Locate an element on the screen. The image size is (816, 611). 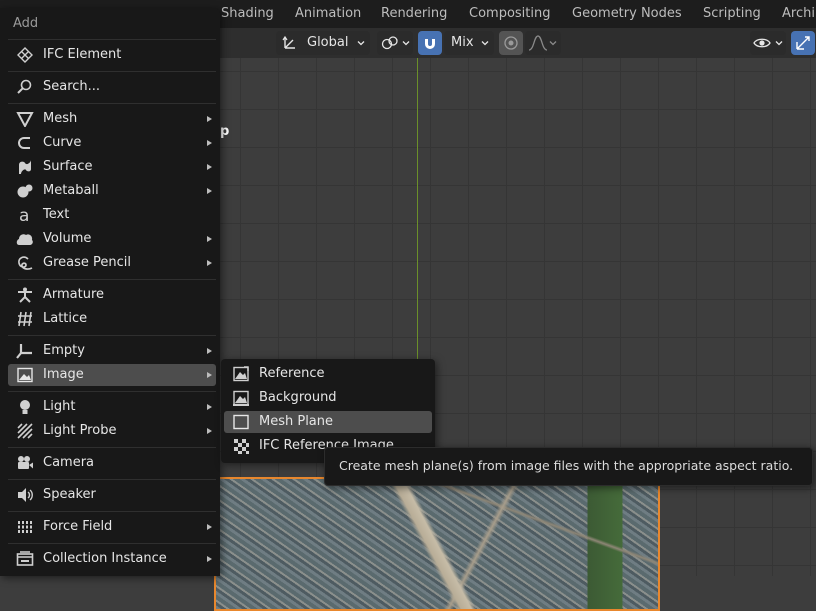
menu-item-label: Grease Pencil is located at coordinates (87, 262).